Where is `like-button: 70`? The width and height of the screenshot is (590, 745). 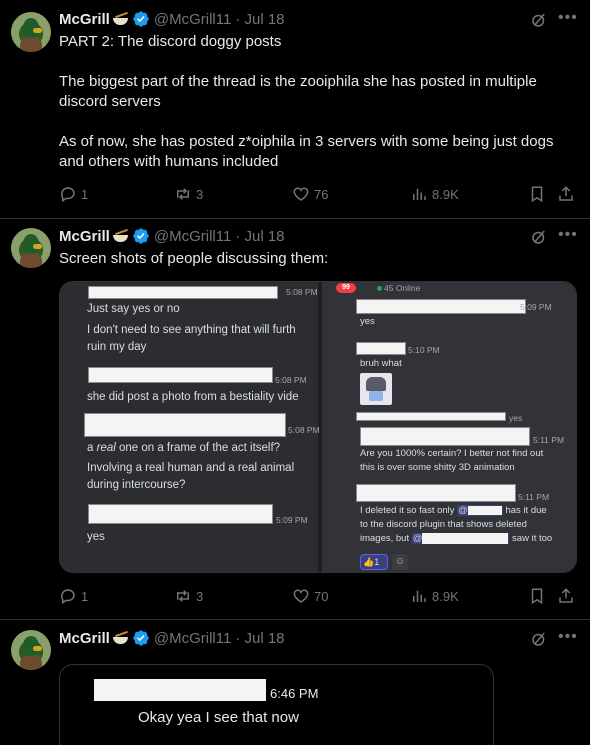 like-button: 70 is located at coordinates (310, 596).